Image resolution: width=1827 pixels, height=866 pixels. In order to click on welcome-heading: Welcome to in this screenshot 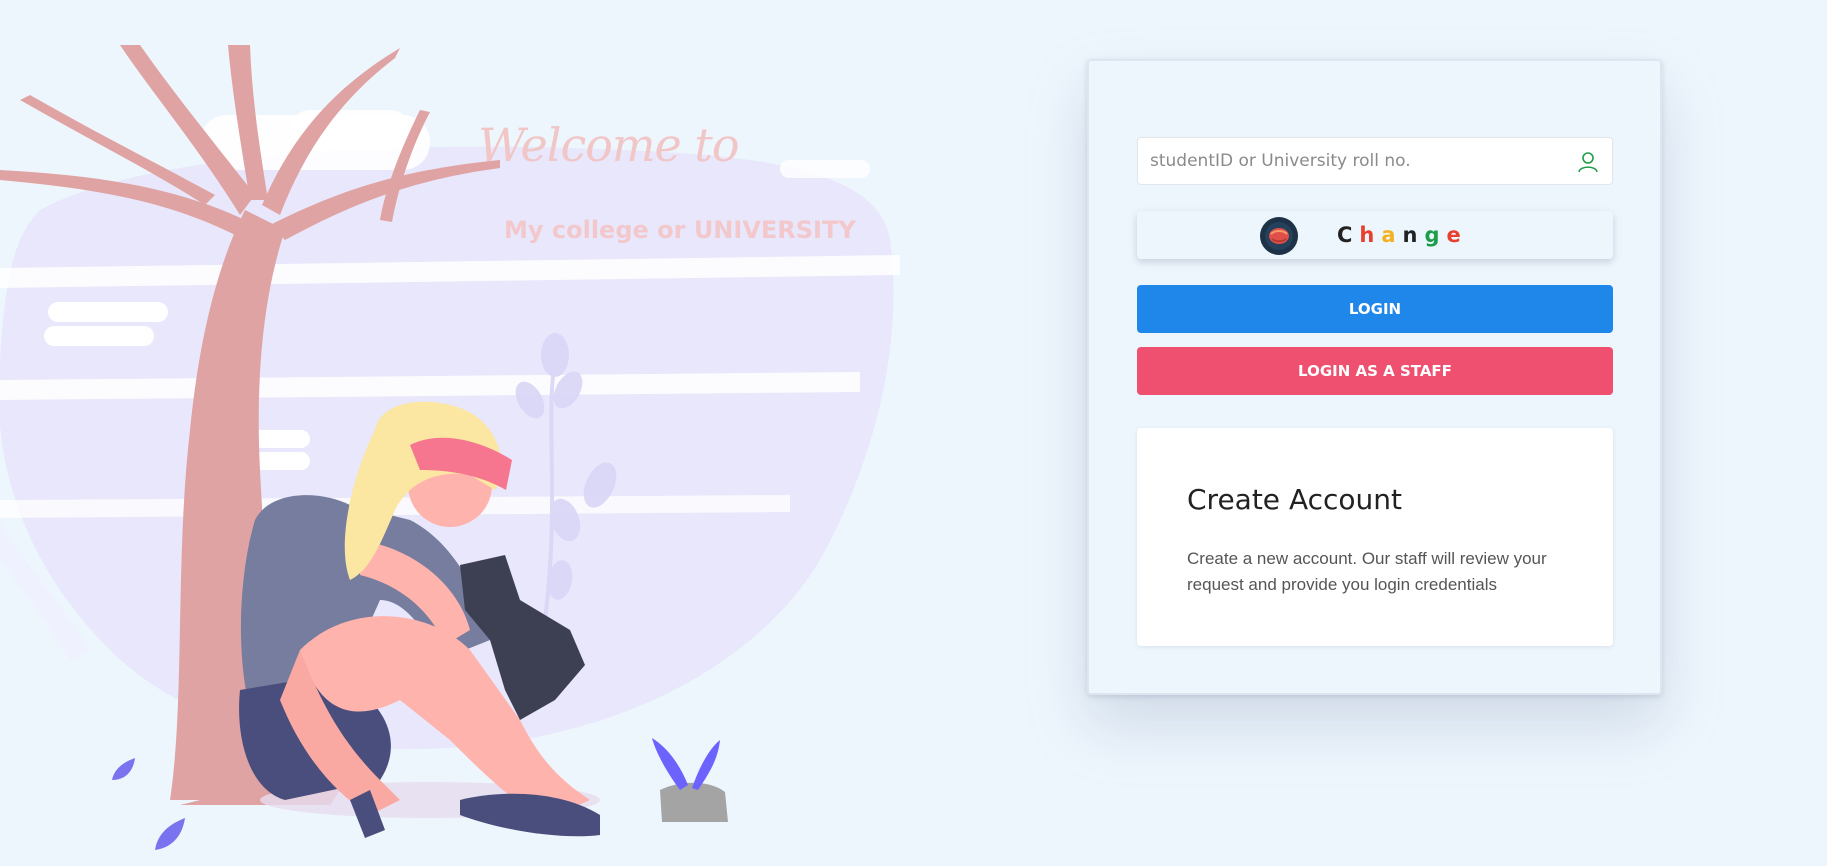, I will do `click(609, 145)`.